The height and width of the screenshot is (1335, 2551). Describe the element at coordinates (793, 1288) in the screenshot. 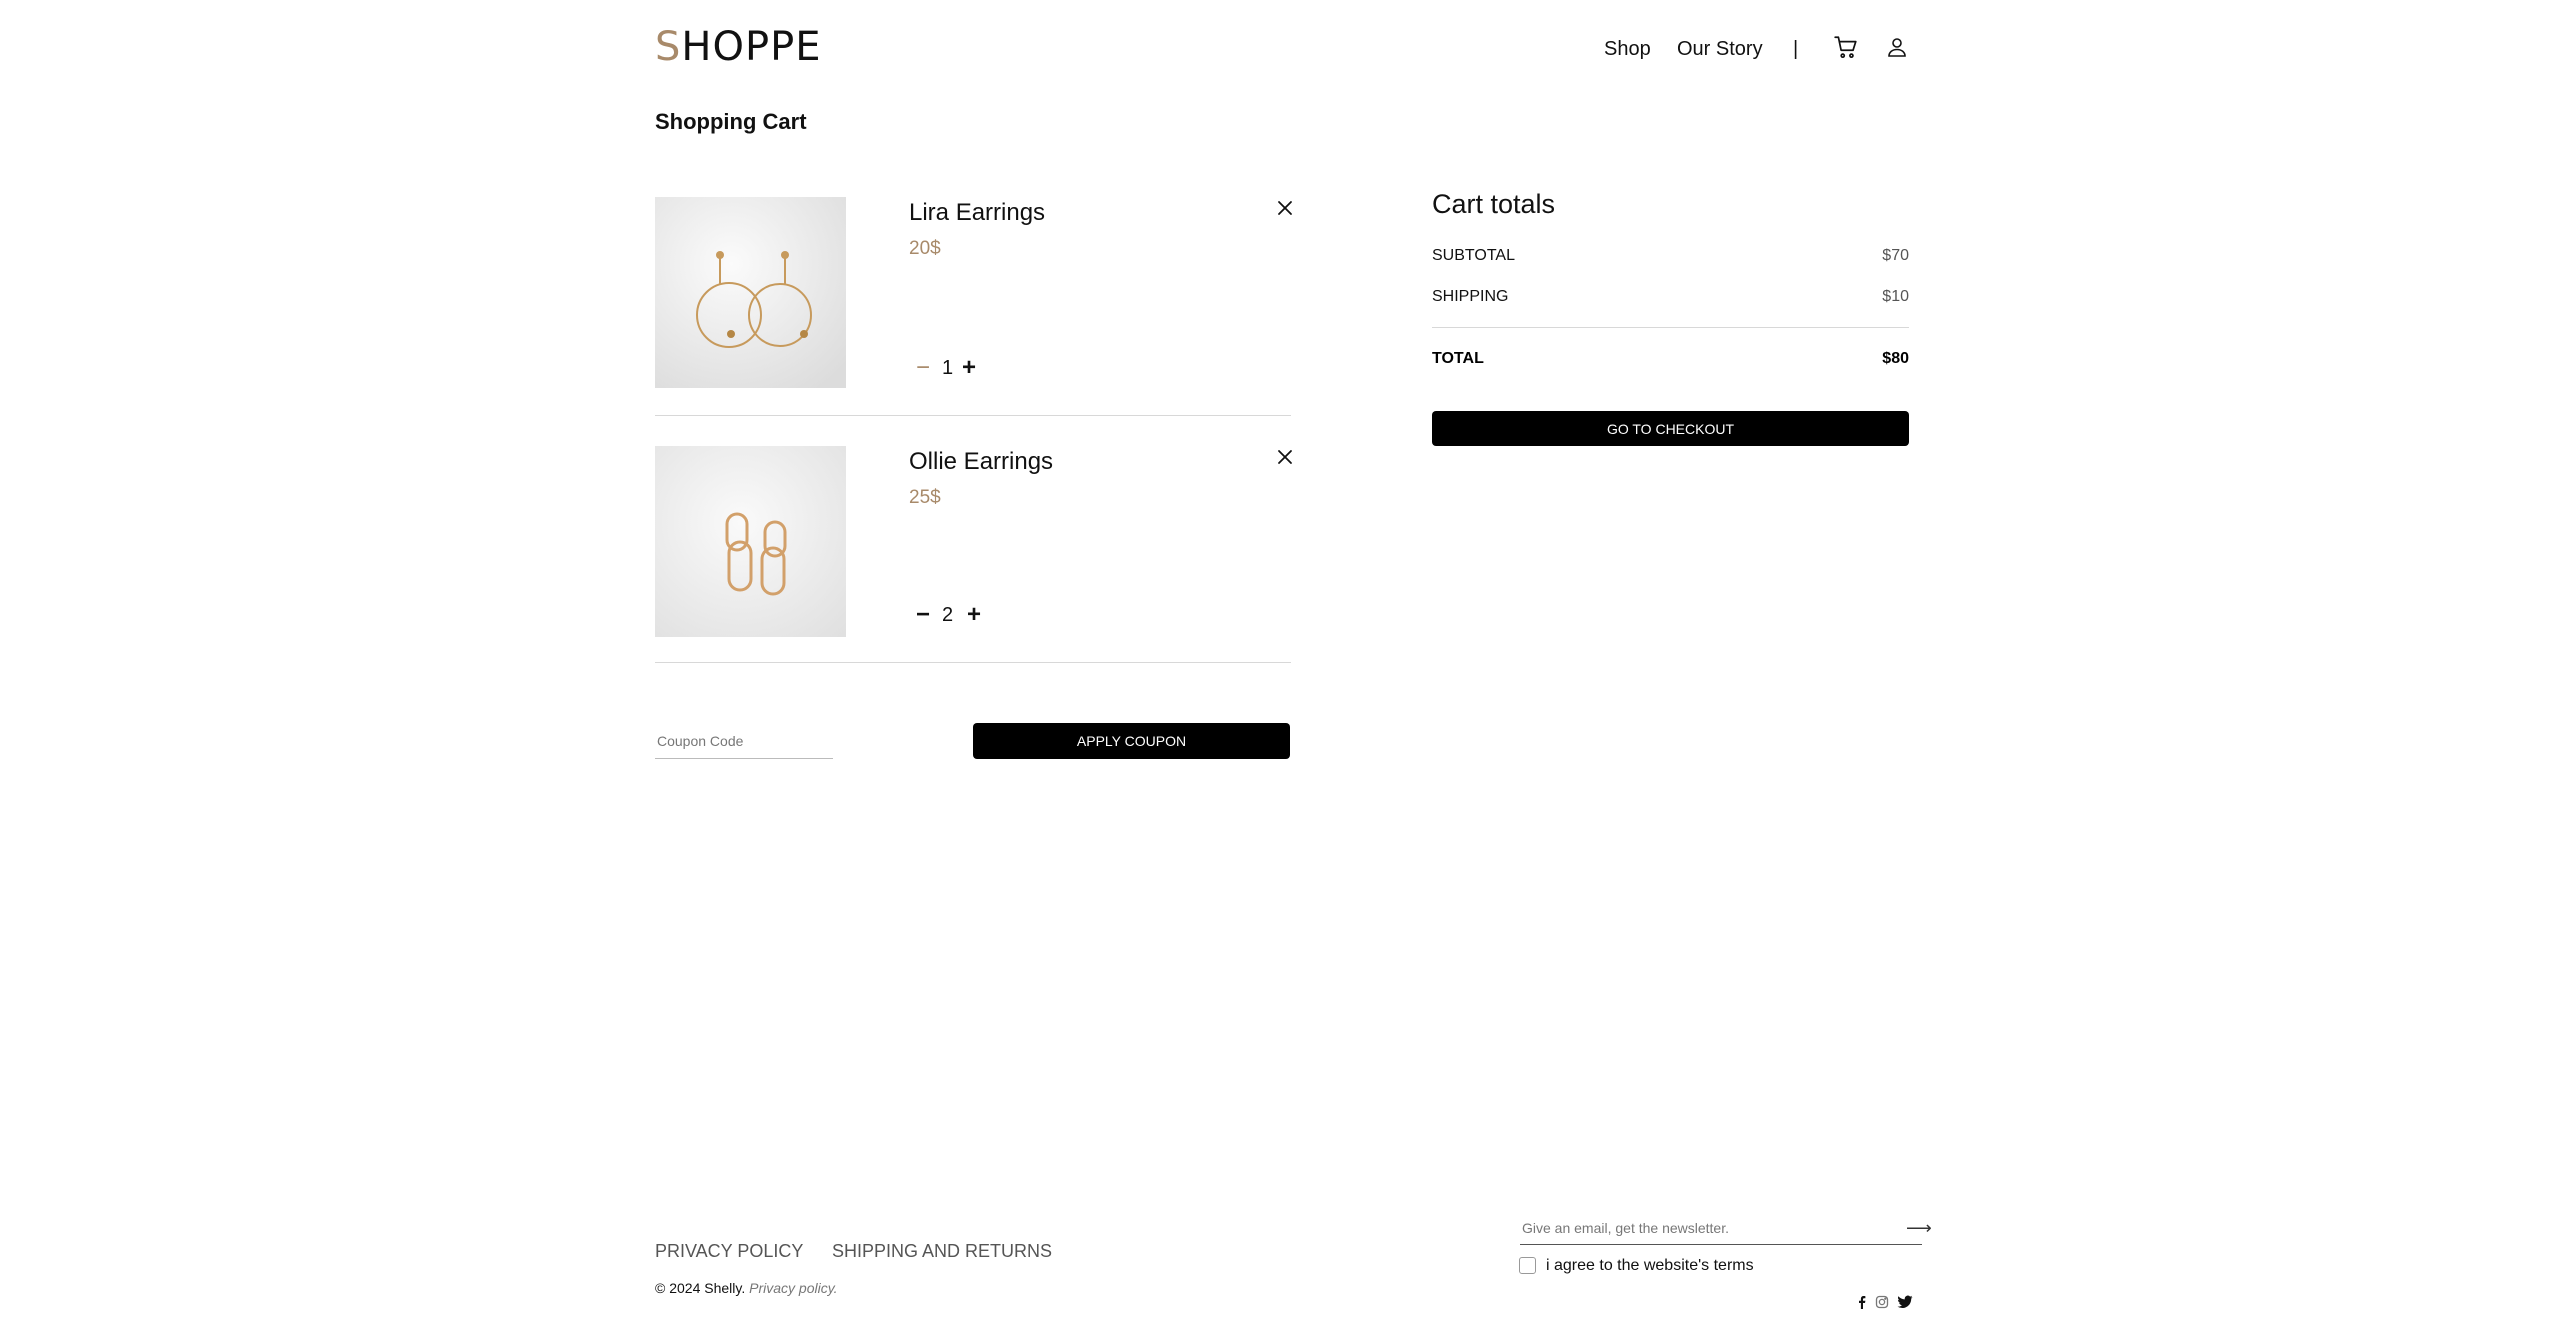

I see `copyright-privacy-link: Privacy policy.` at that location.